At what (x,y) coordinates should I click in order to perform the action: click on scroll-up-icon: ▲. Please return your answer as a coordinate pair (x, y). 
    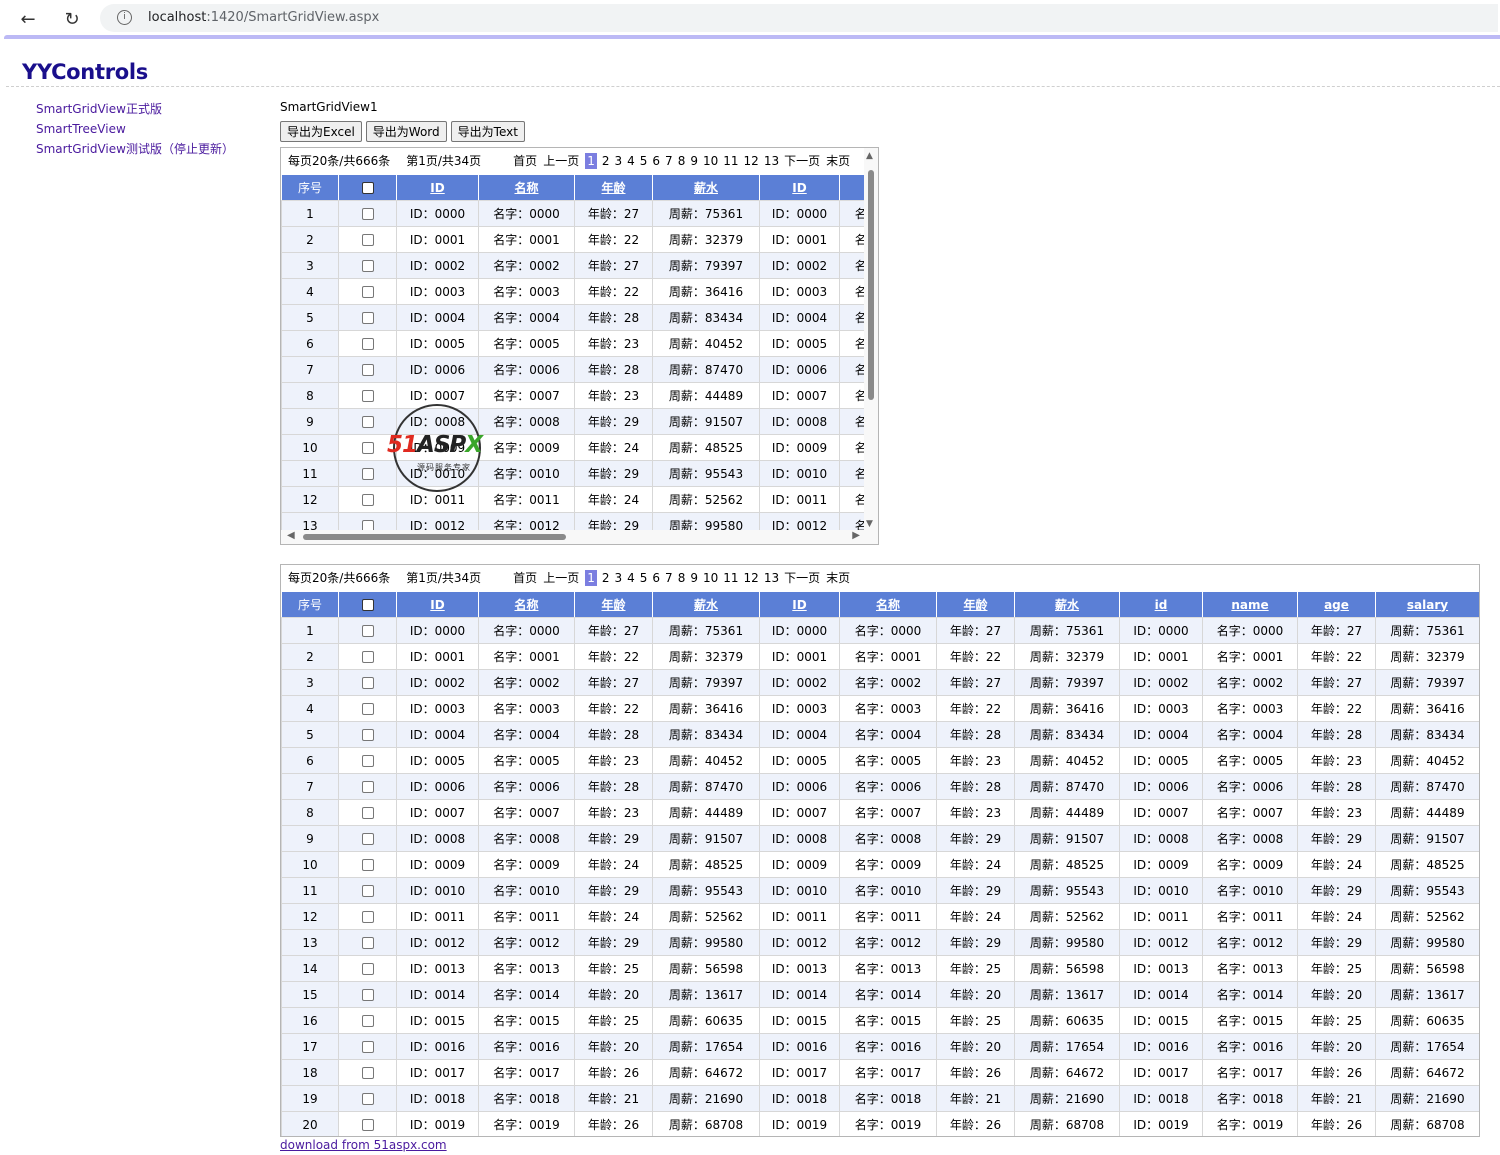
    Looking at the image, I should click on (869, 156).